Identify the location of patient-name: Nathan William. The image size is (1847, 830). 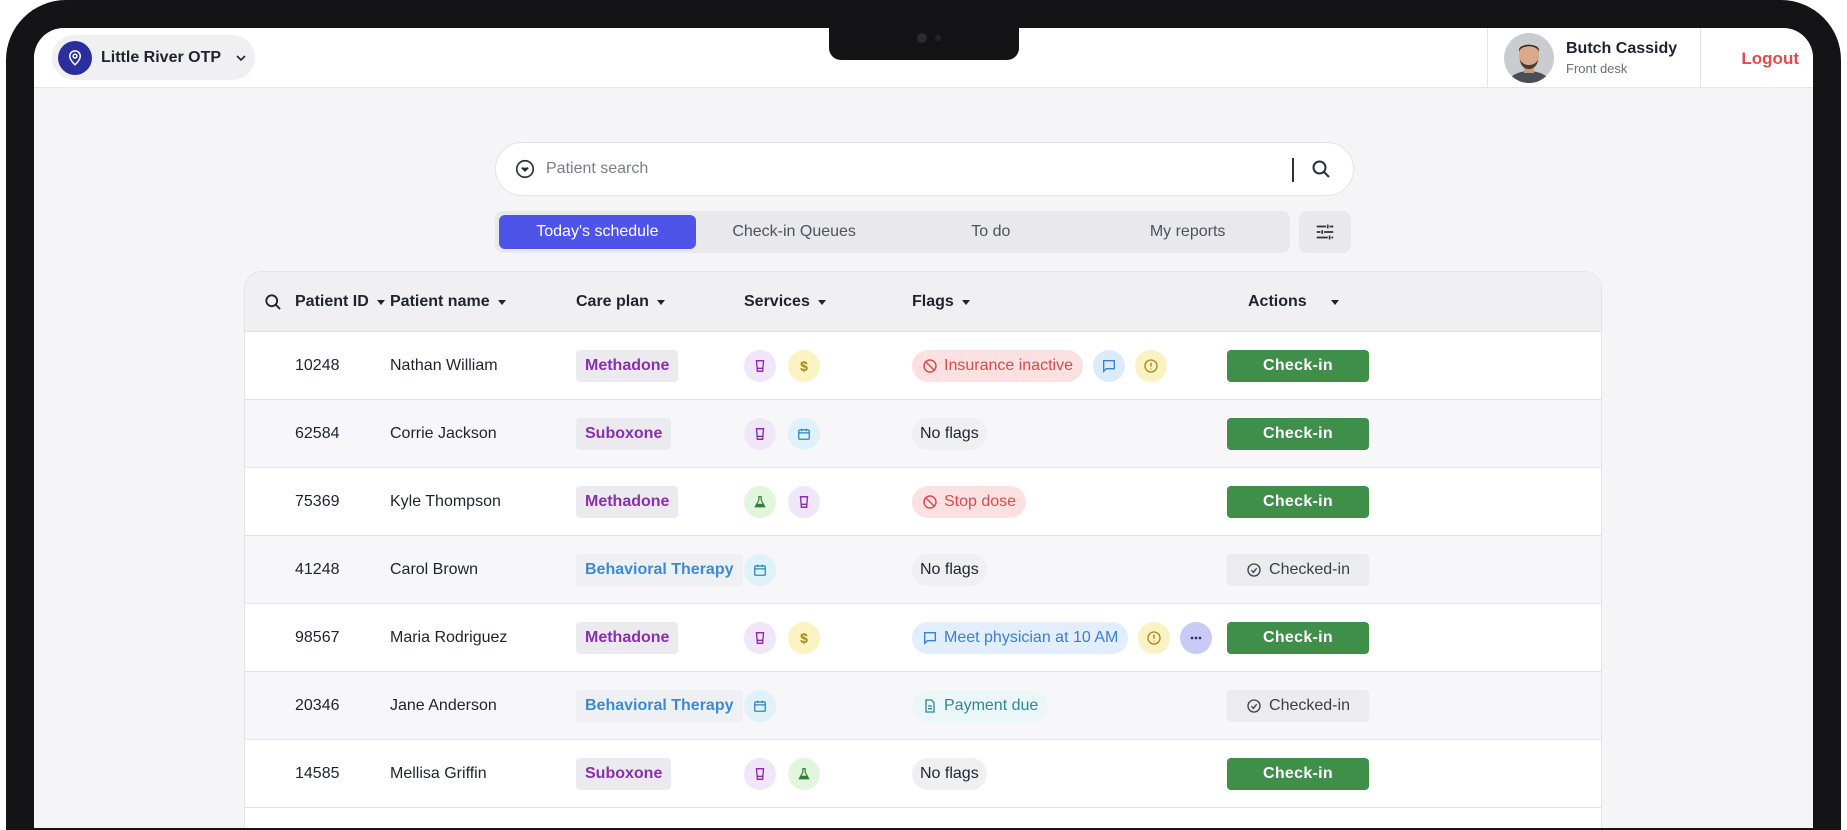
(444, 366).